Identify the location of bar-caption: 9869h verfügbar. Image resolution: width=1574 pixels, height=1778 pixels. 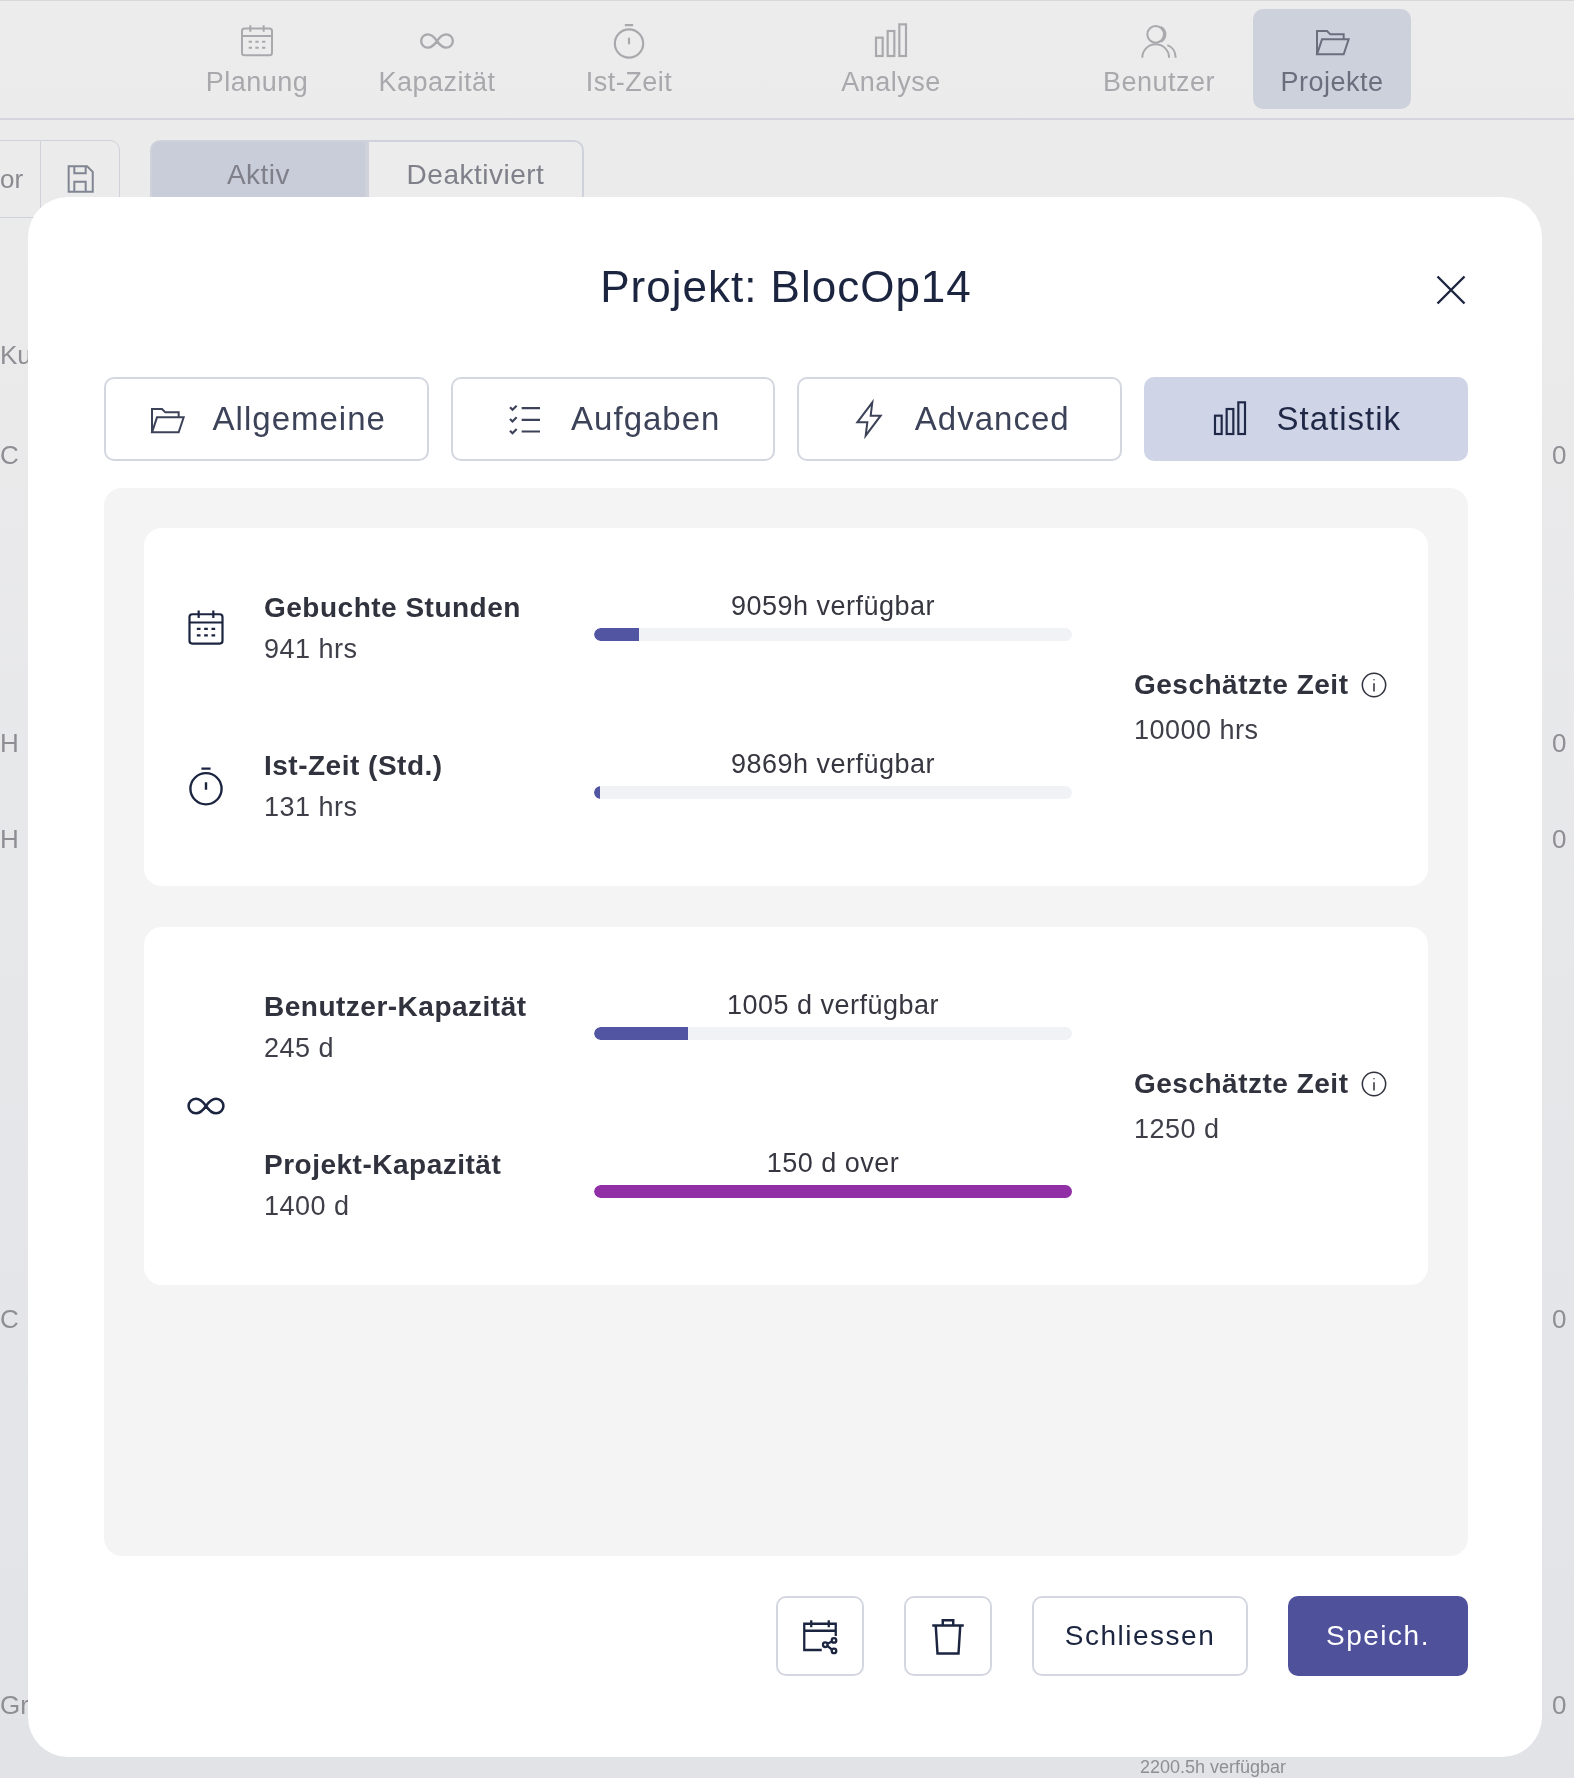
(833, 764).